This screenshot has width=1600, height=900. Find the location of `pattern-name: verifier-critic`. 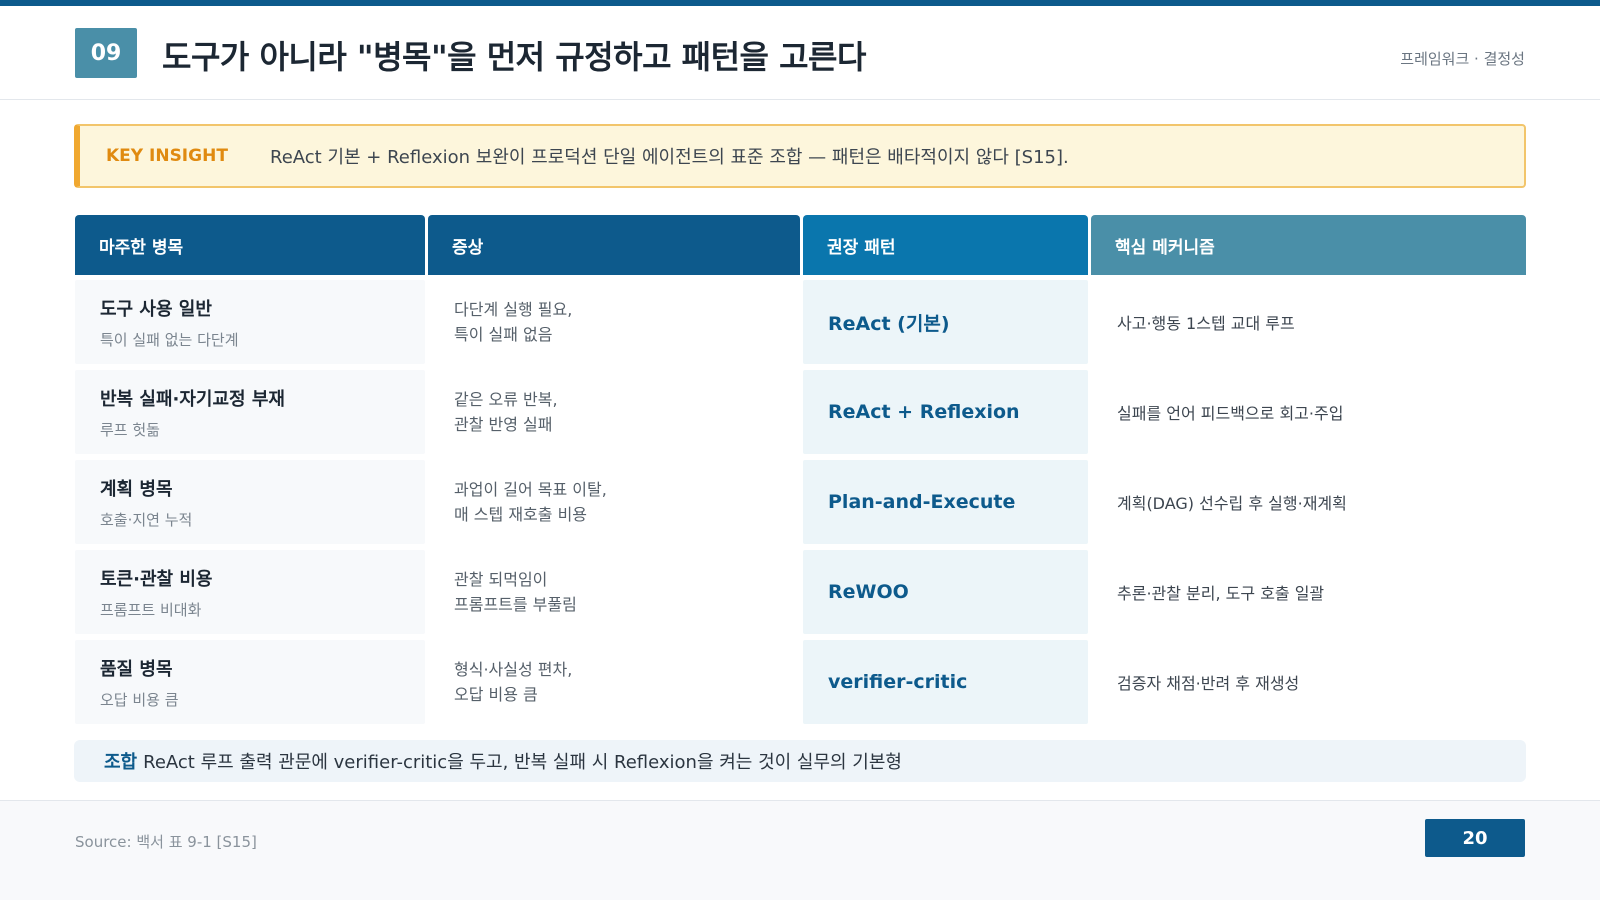

pattern-name: verifier-critic is located at coordinates (898, 682).